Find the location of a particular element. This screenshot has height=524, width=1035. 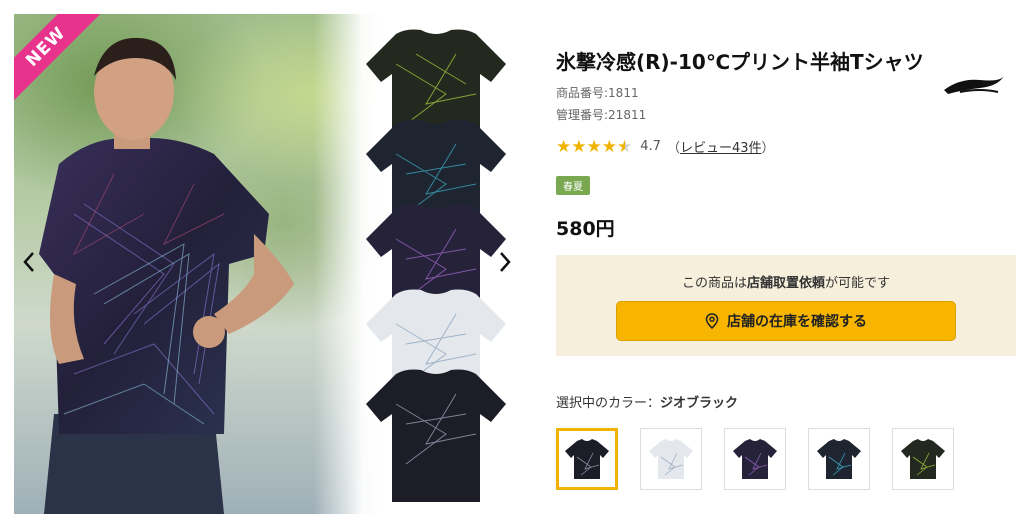

star-rating: ★ ★ ★ ★ ★ is located at coordinates (594, 147).